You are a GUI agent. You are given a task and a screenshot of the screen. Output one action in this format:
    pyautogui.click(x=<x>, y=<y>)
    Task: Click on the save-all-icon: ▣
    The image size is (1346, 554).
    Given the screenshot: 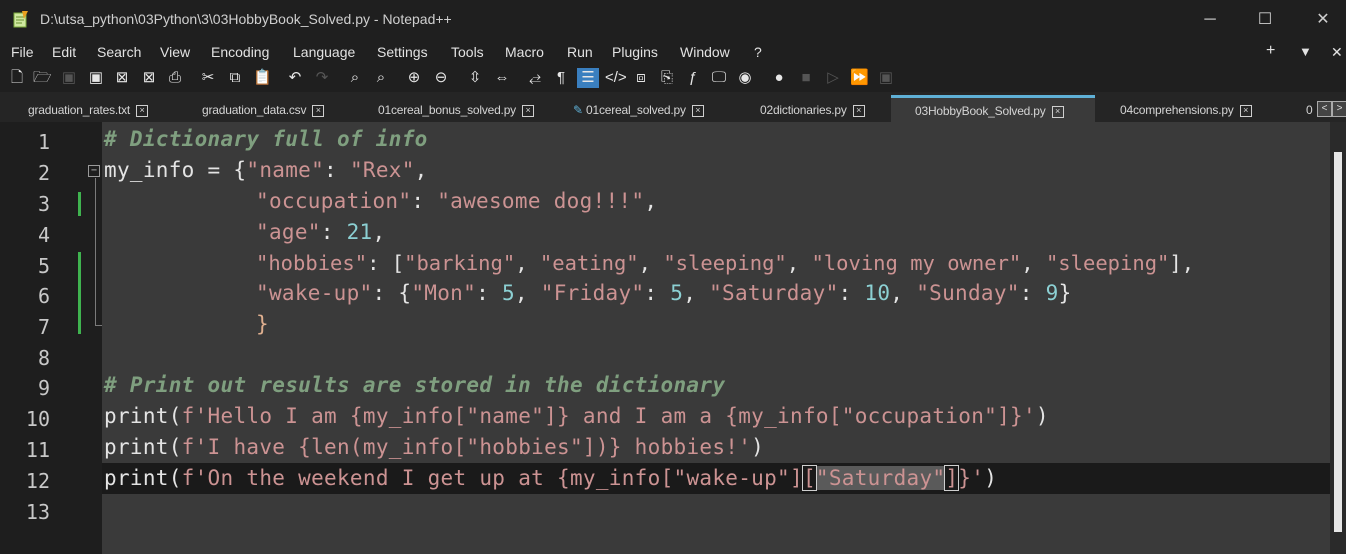 What is the action you would take?
    pyautogui.click(x=96, y=78)
    